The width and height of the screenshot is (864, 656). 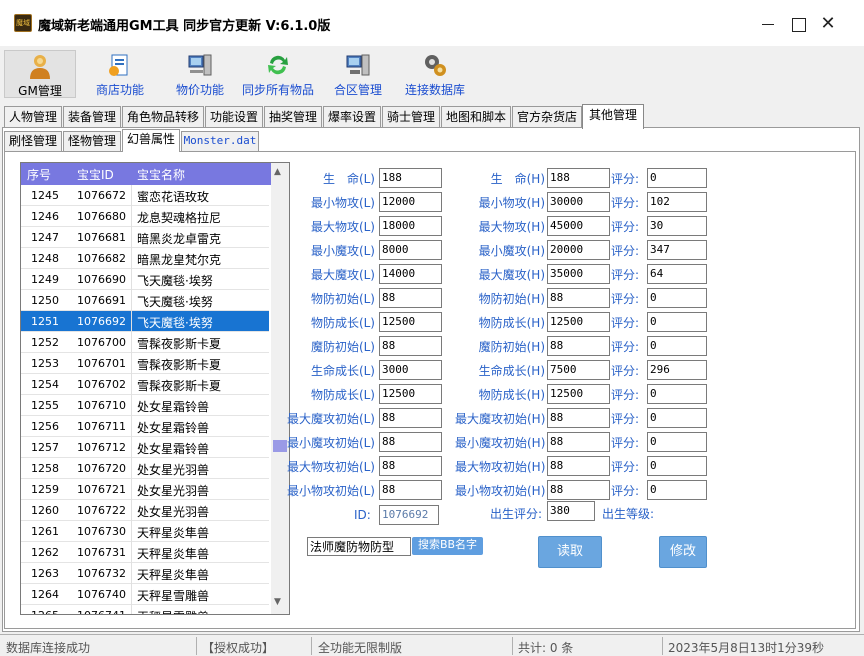 What do you see at coordinates (410, 202) in the screenshot?
I see `attr-low-field: 12000` at bounding box center [410, 202].